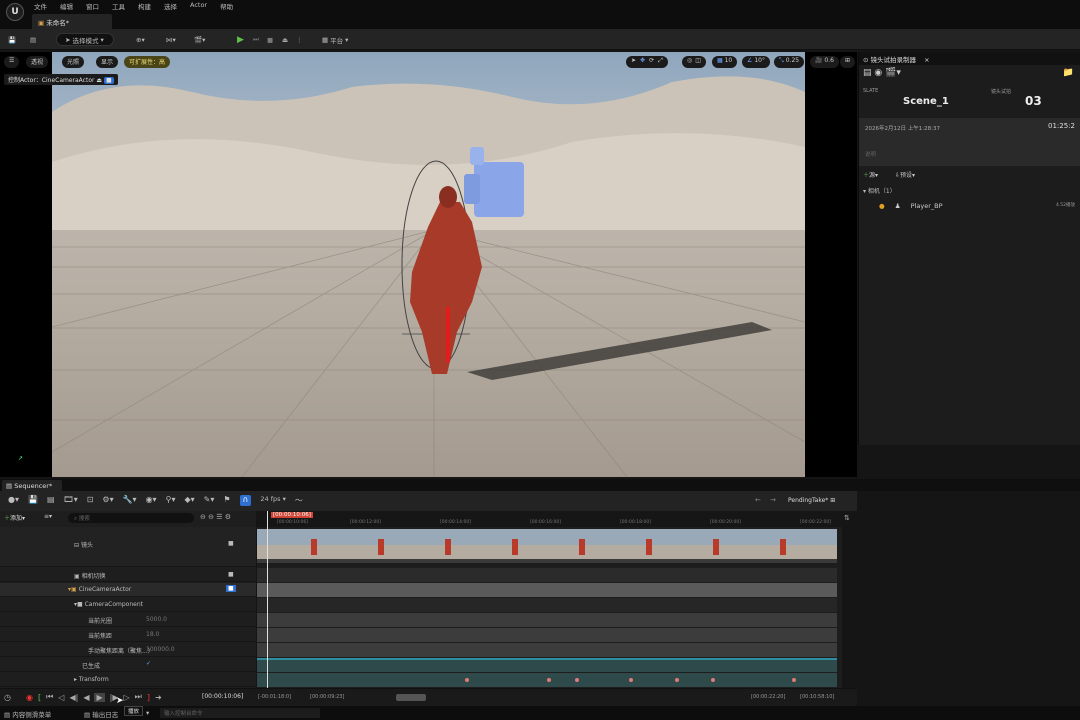 The height and width of the screenshot is (720, 1080). Describe the element at coordinates (148, 697) in the screenshot. I see `set-end-icon: ]` at that location.